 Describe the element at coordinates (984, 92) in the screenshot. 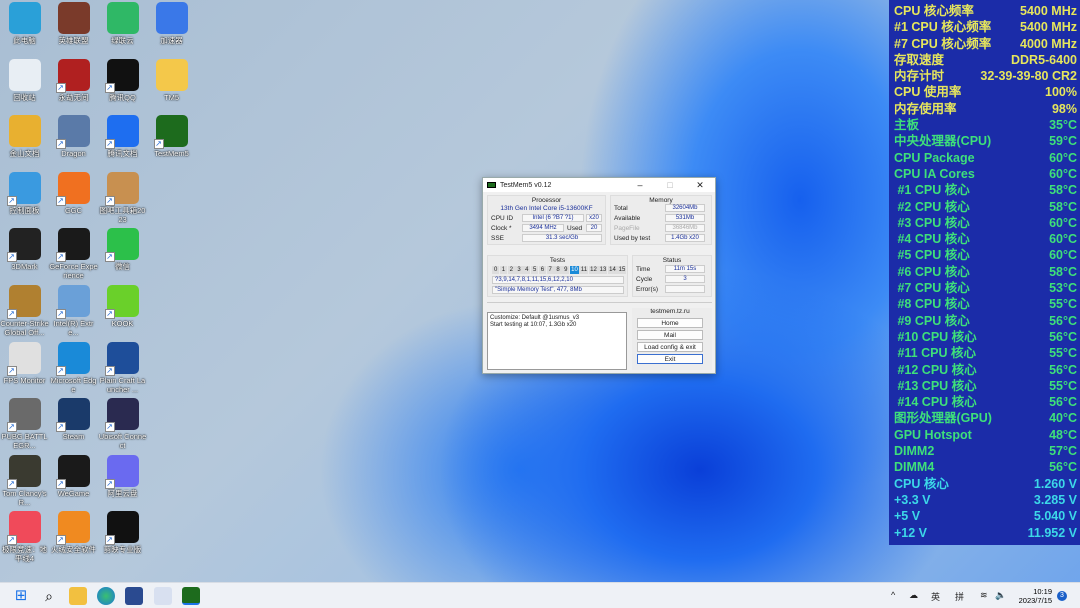

I see `sensor-row: CPU 使用率 100%` at that location.